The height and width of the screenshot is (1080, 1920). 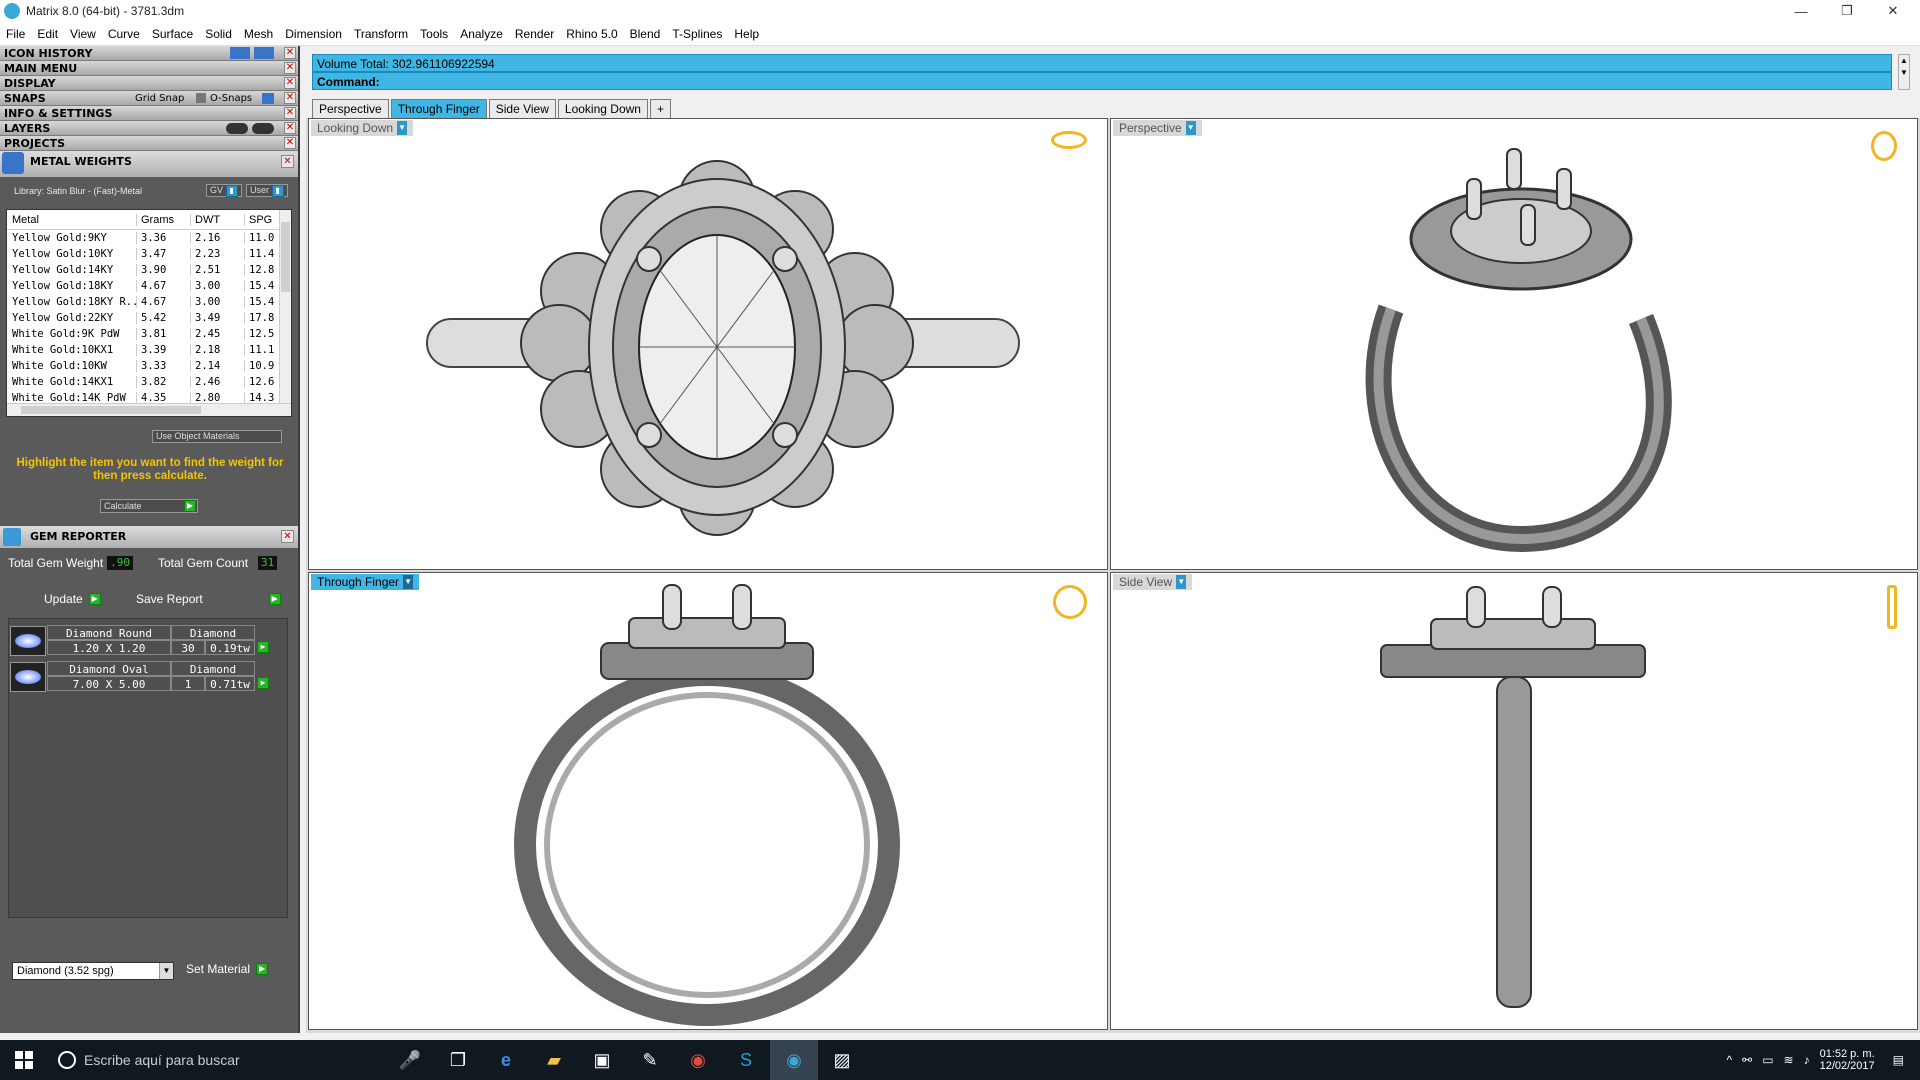 What do you see at coordinates (1729, 1060) in the screenshot?
I see `tray-chevron-icon: ^` at bounding box center [1729, 1060].